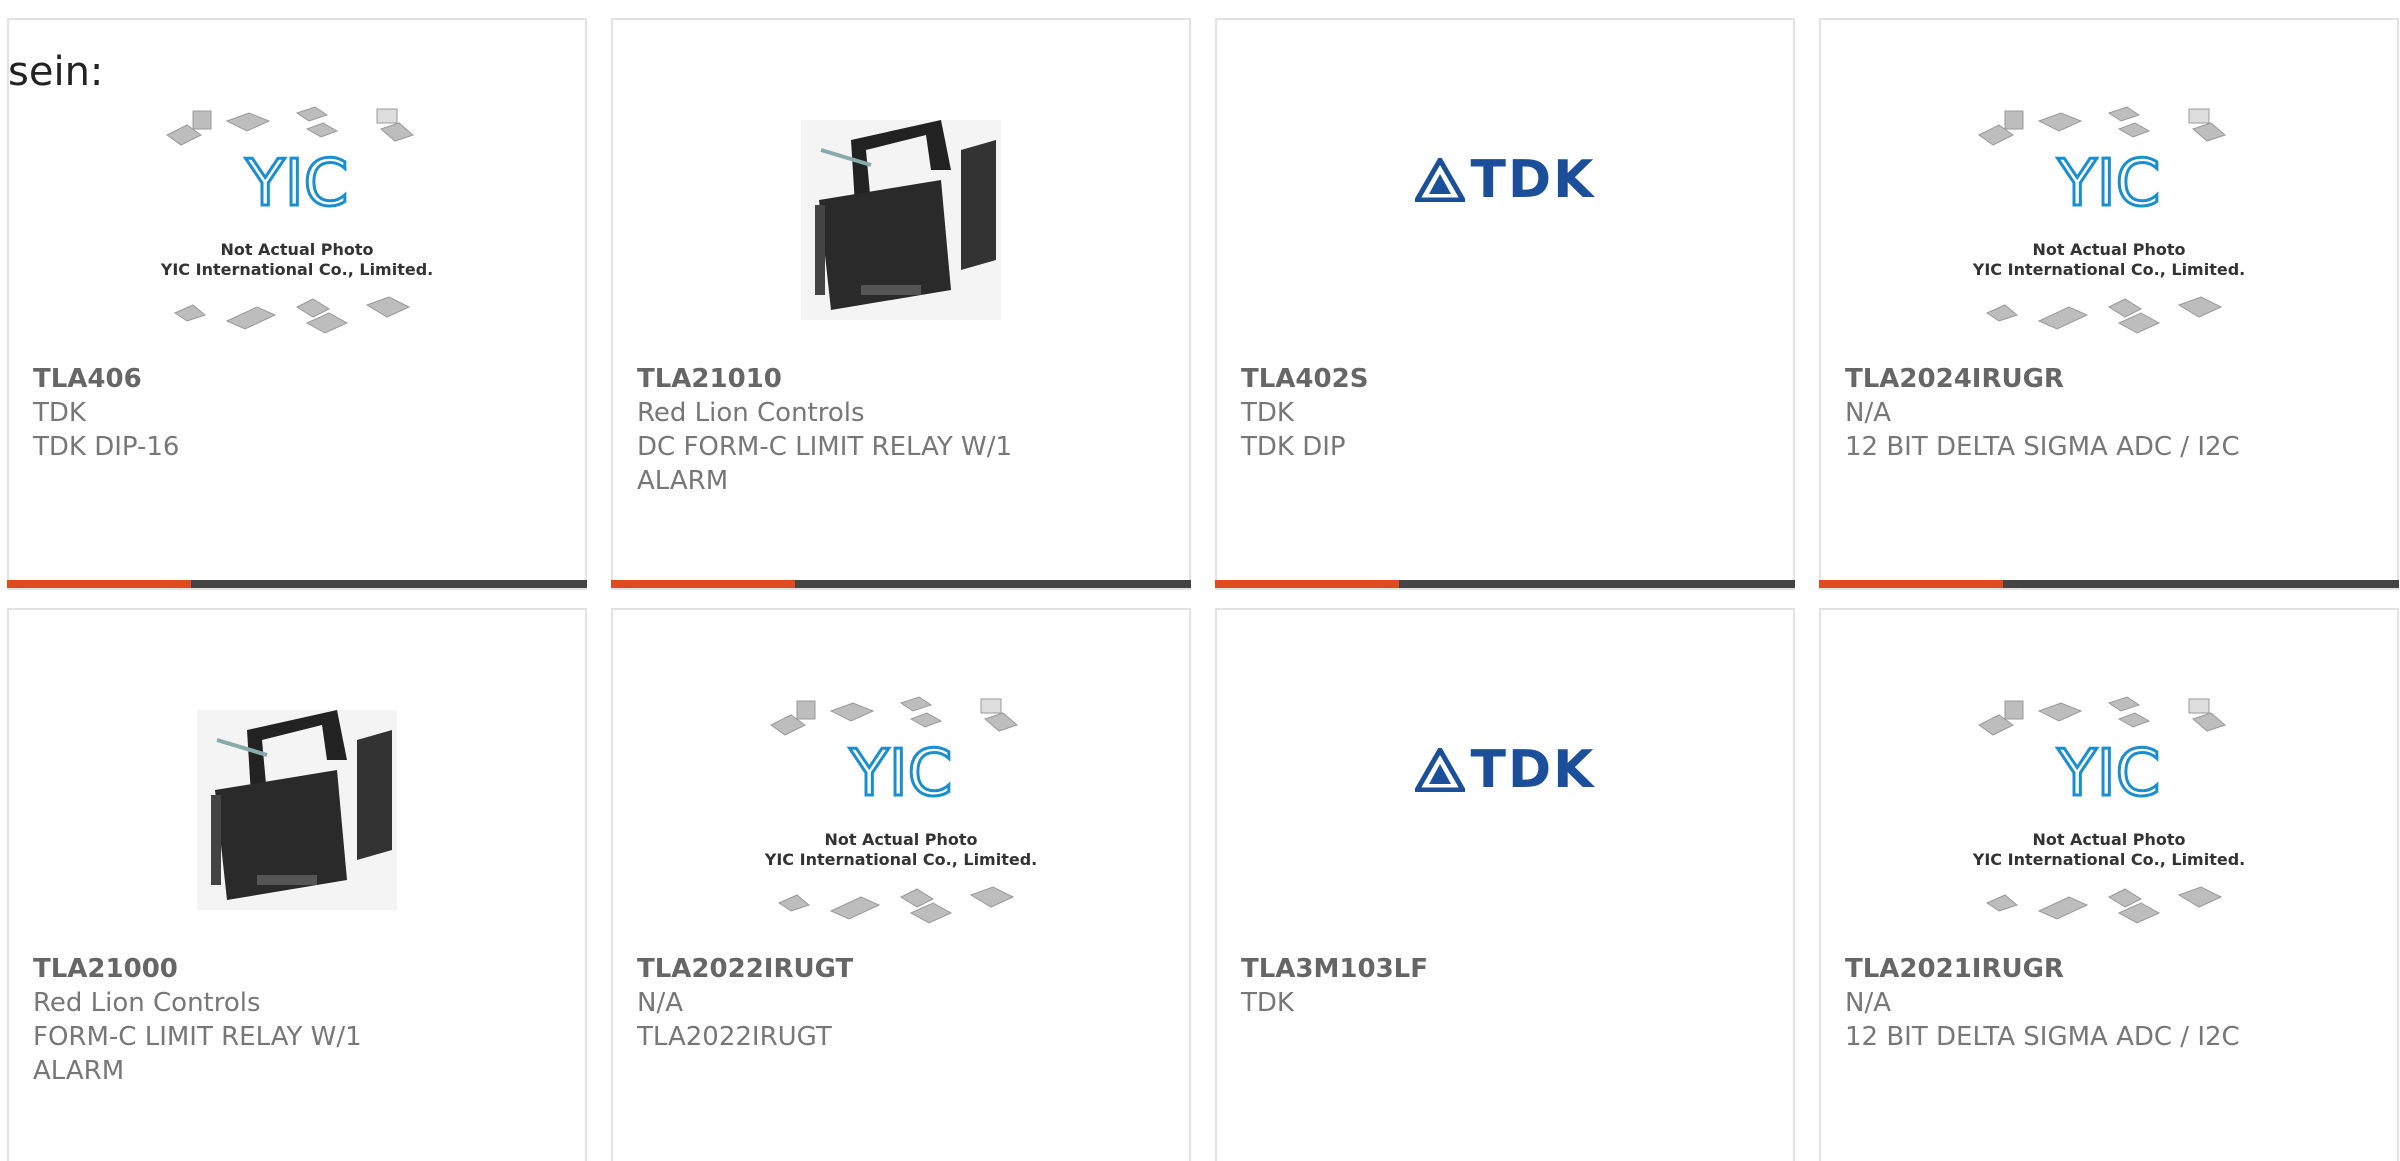 Image resolution: width=2400 pixels, height=1161 pixels. I want to click on part-number: TLA2021IRUGR, so click(2109, 969).